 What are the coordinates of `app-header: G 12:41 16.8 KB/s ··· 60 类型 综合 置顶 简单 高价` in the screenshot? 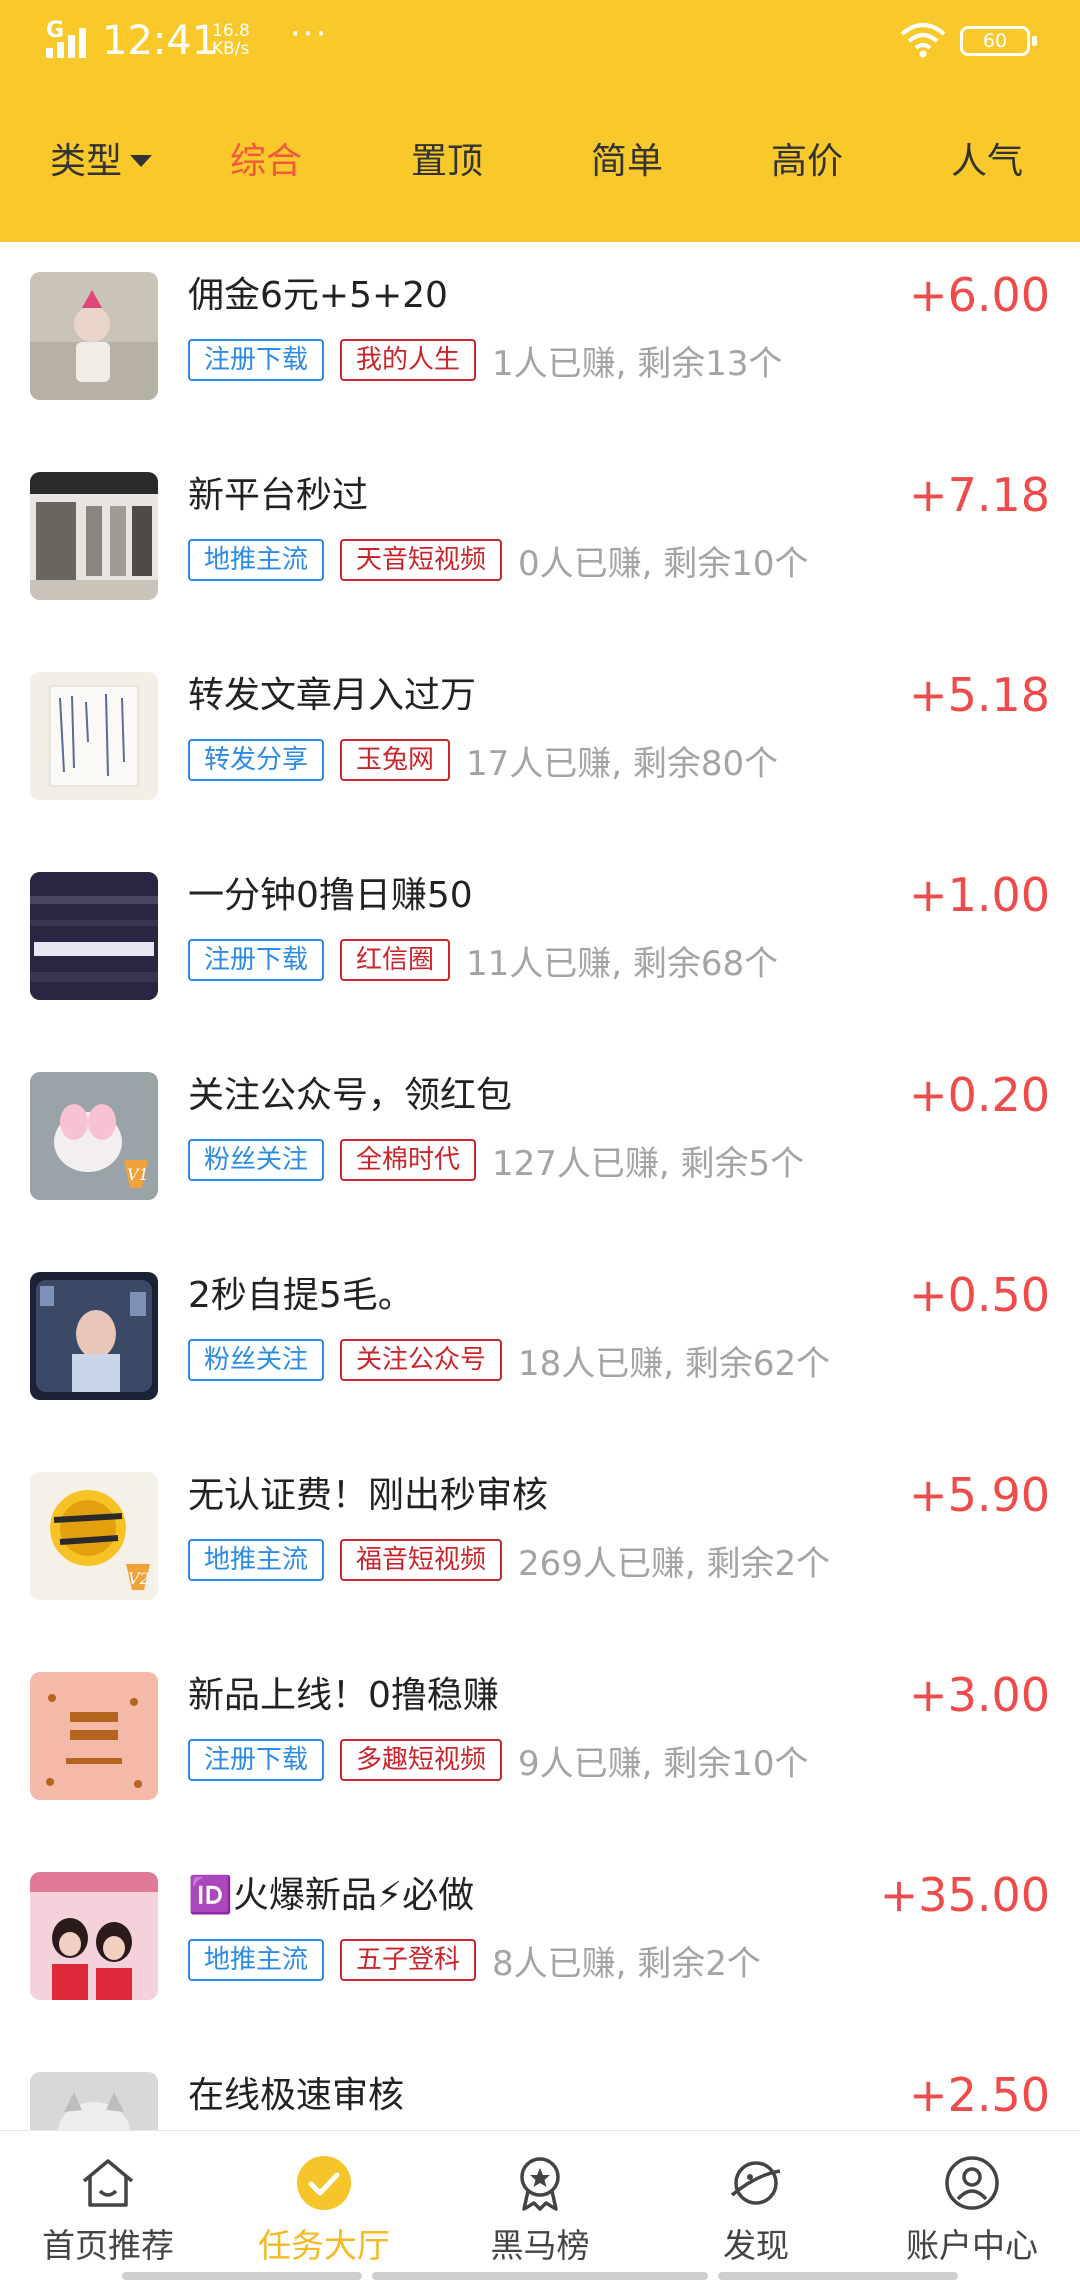 It's located at (540, 121).